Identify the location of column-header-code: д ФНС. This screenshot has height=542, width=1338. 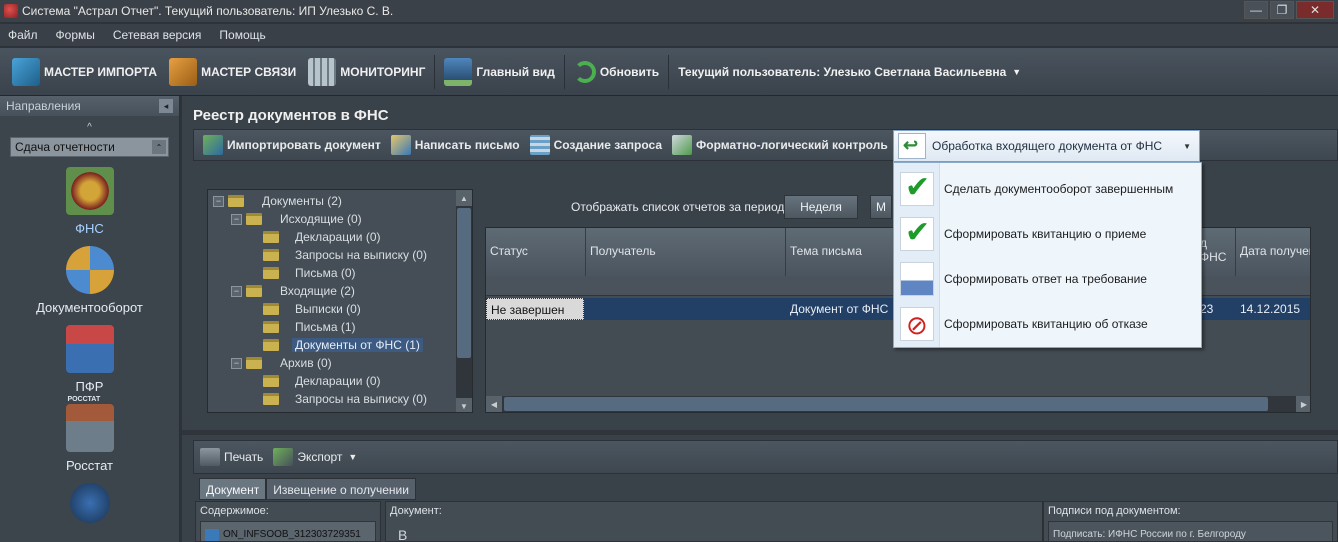
(1216, 252).